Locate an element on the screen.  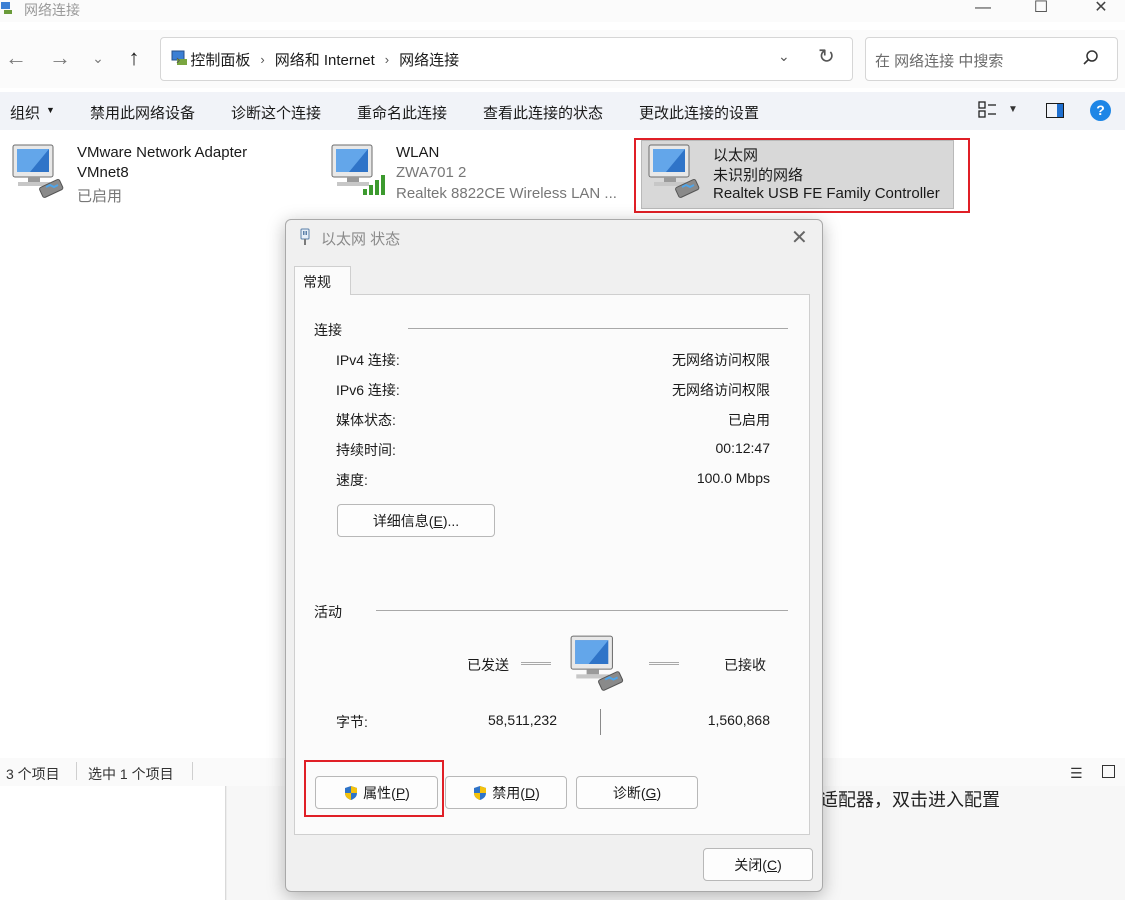
back-arrow-icon: ← is located at coordinates (16, 58).